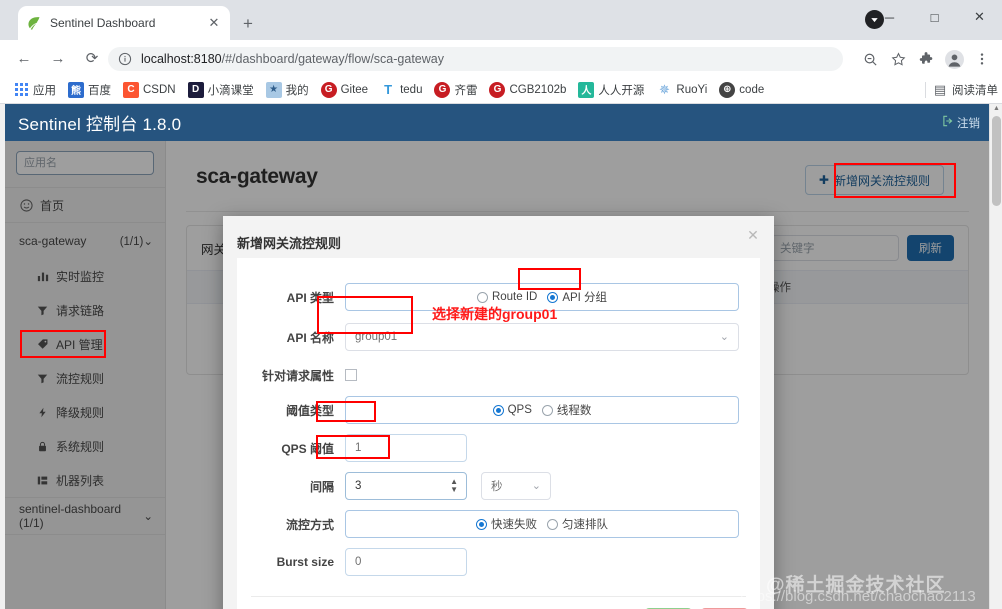 This screenshot has width=1002, height=609. I want to click on window-controls: ─ □ ✕, so click(934, 17).